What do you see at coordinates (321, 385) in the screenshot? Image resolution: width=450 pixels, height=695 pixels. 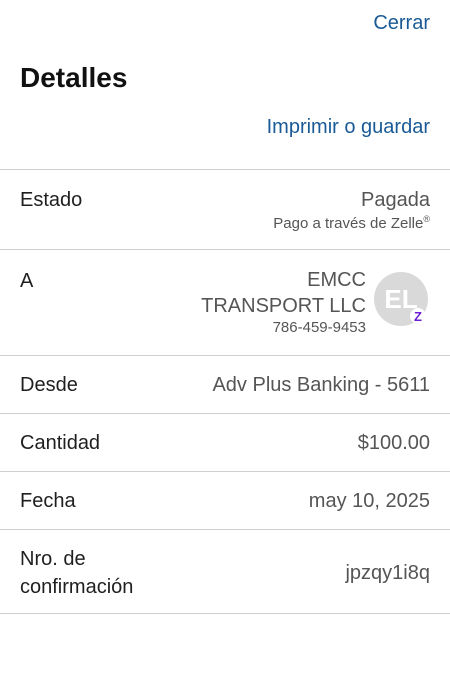 I see `from-value: Adv Plus Banking - 5611` at bounding box center [321, 385].